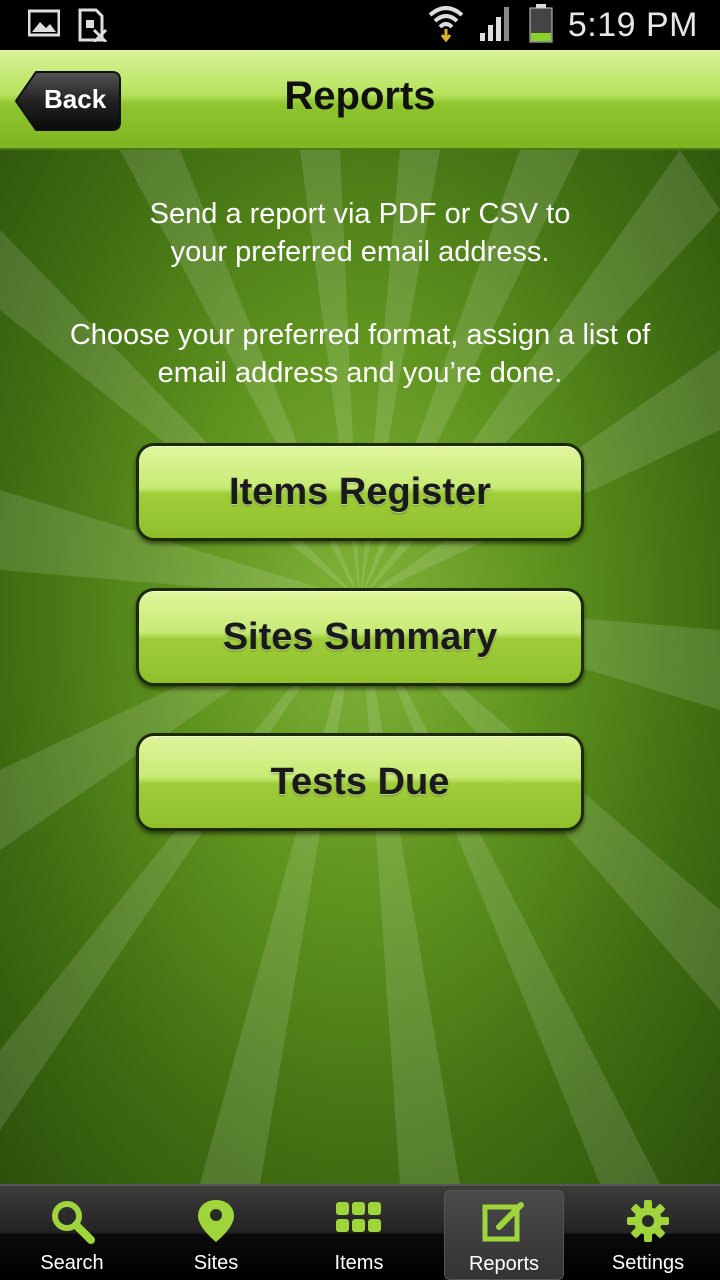 This screenshot has height=1280, width=720. Describe the element at coordinates (541, 25) in the screenshot. I see `battery-icon` at that location.